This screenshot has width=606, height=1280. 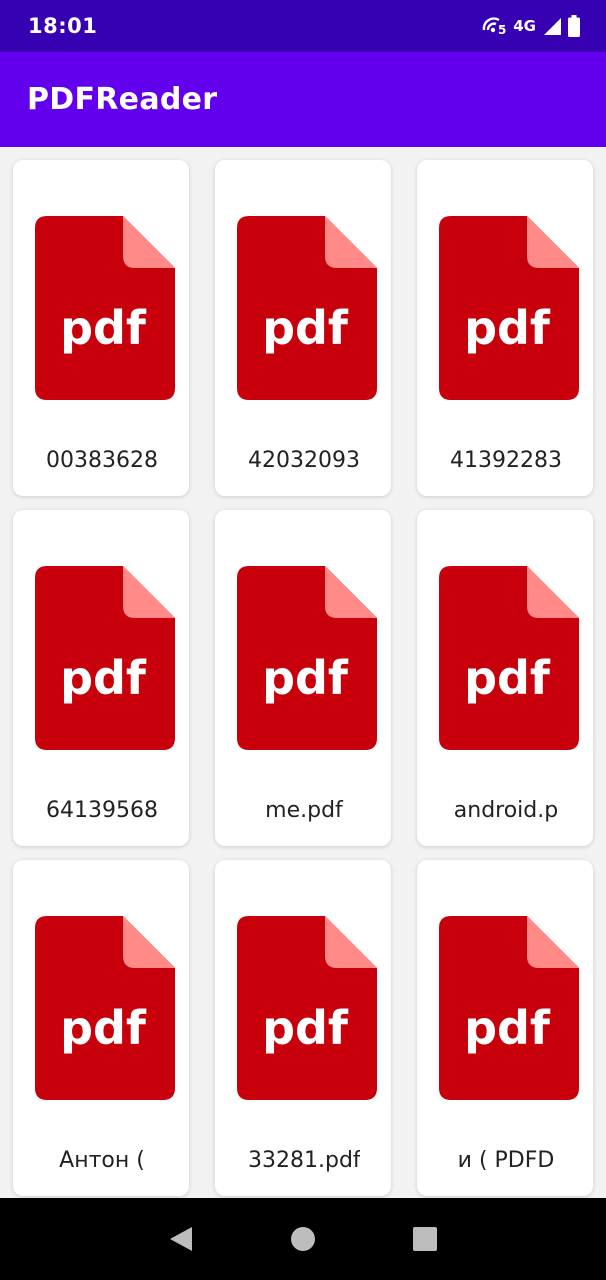 I want to click on file-card: pdf 00383628, so click(x=101, y=328).